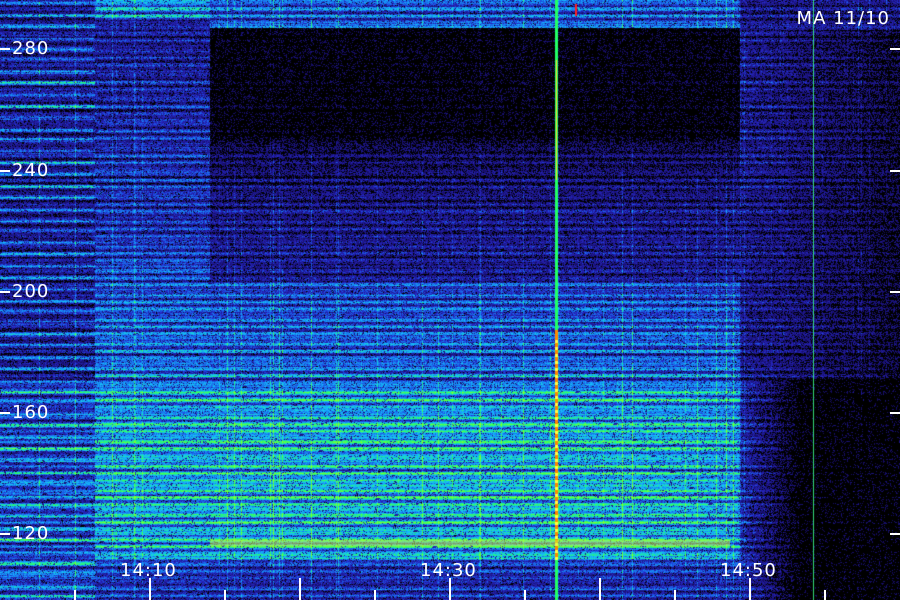 This screenshot has width=900, height=600. I want to click on y-tick-label-120: 120, so click(31, 533).